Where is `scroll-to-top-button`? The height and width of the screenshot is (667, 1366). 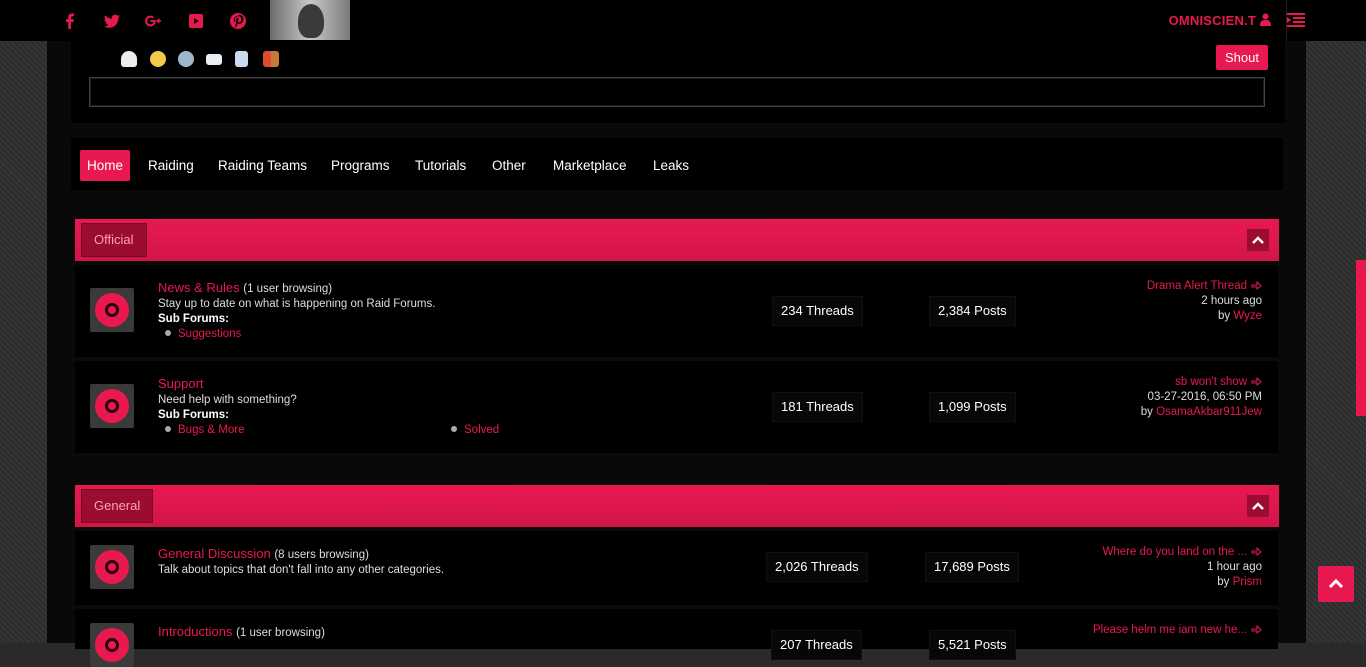 scroll-to-top-button is located at coordinates (1336, 584).